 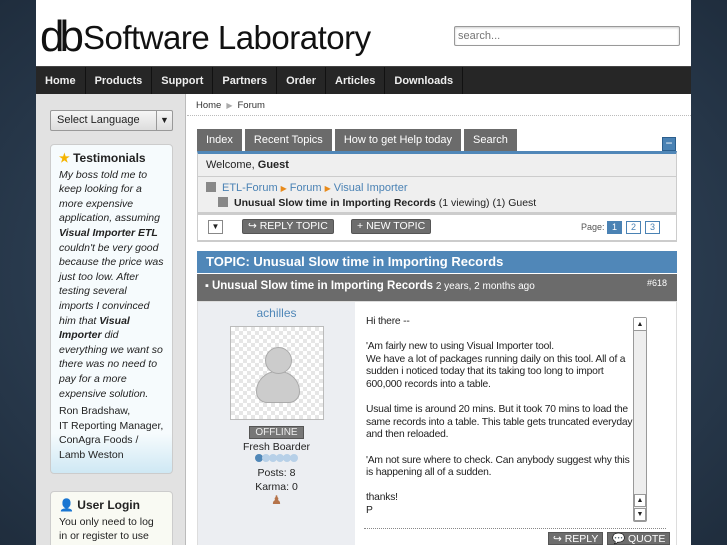 What do you see at coordinates (567, 36) in the screenshot?
I see `search-input` at bounding box center [567, 36].